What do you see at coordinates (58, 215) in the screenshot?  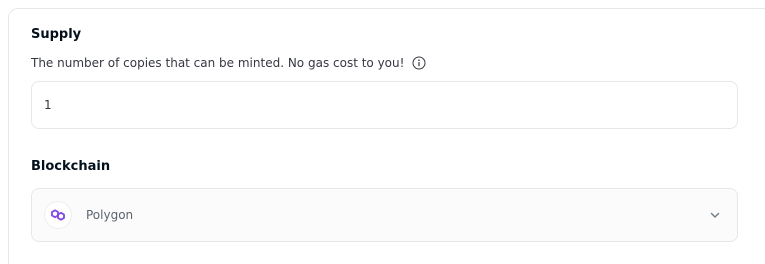 I see `polygon-logo-icon` at bounding box center [58, 215].